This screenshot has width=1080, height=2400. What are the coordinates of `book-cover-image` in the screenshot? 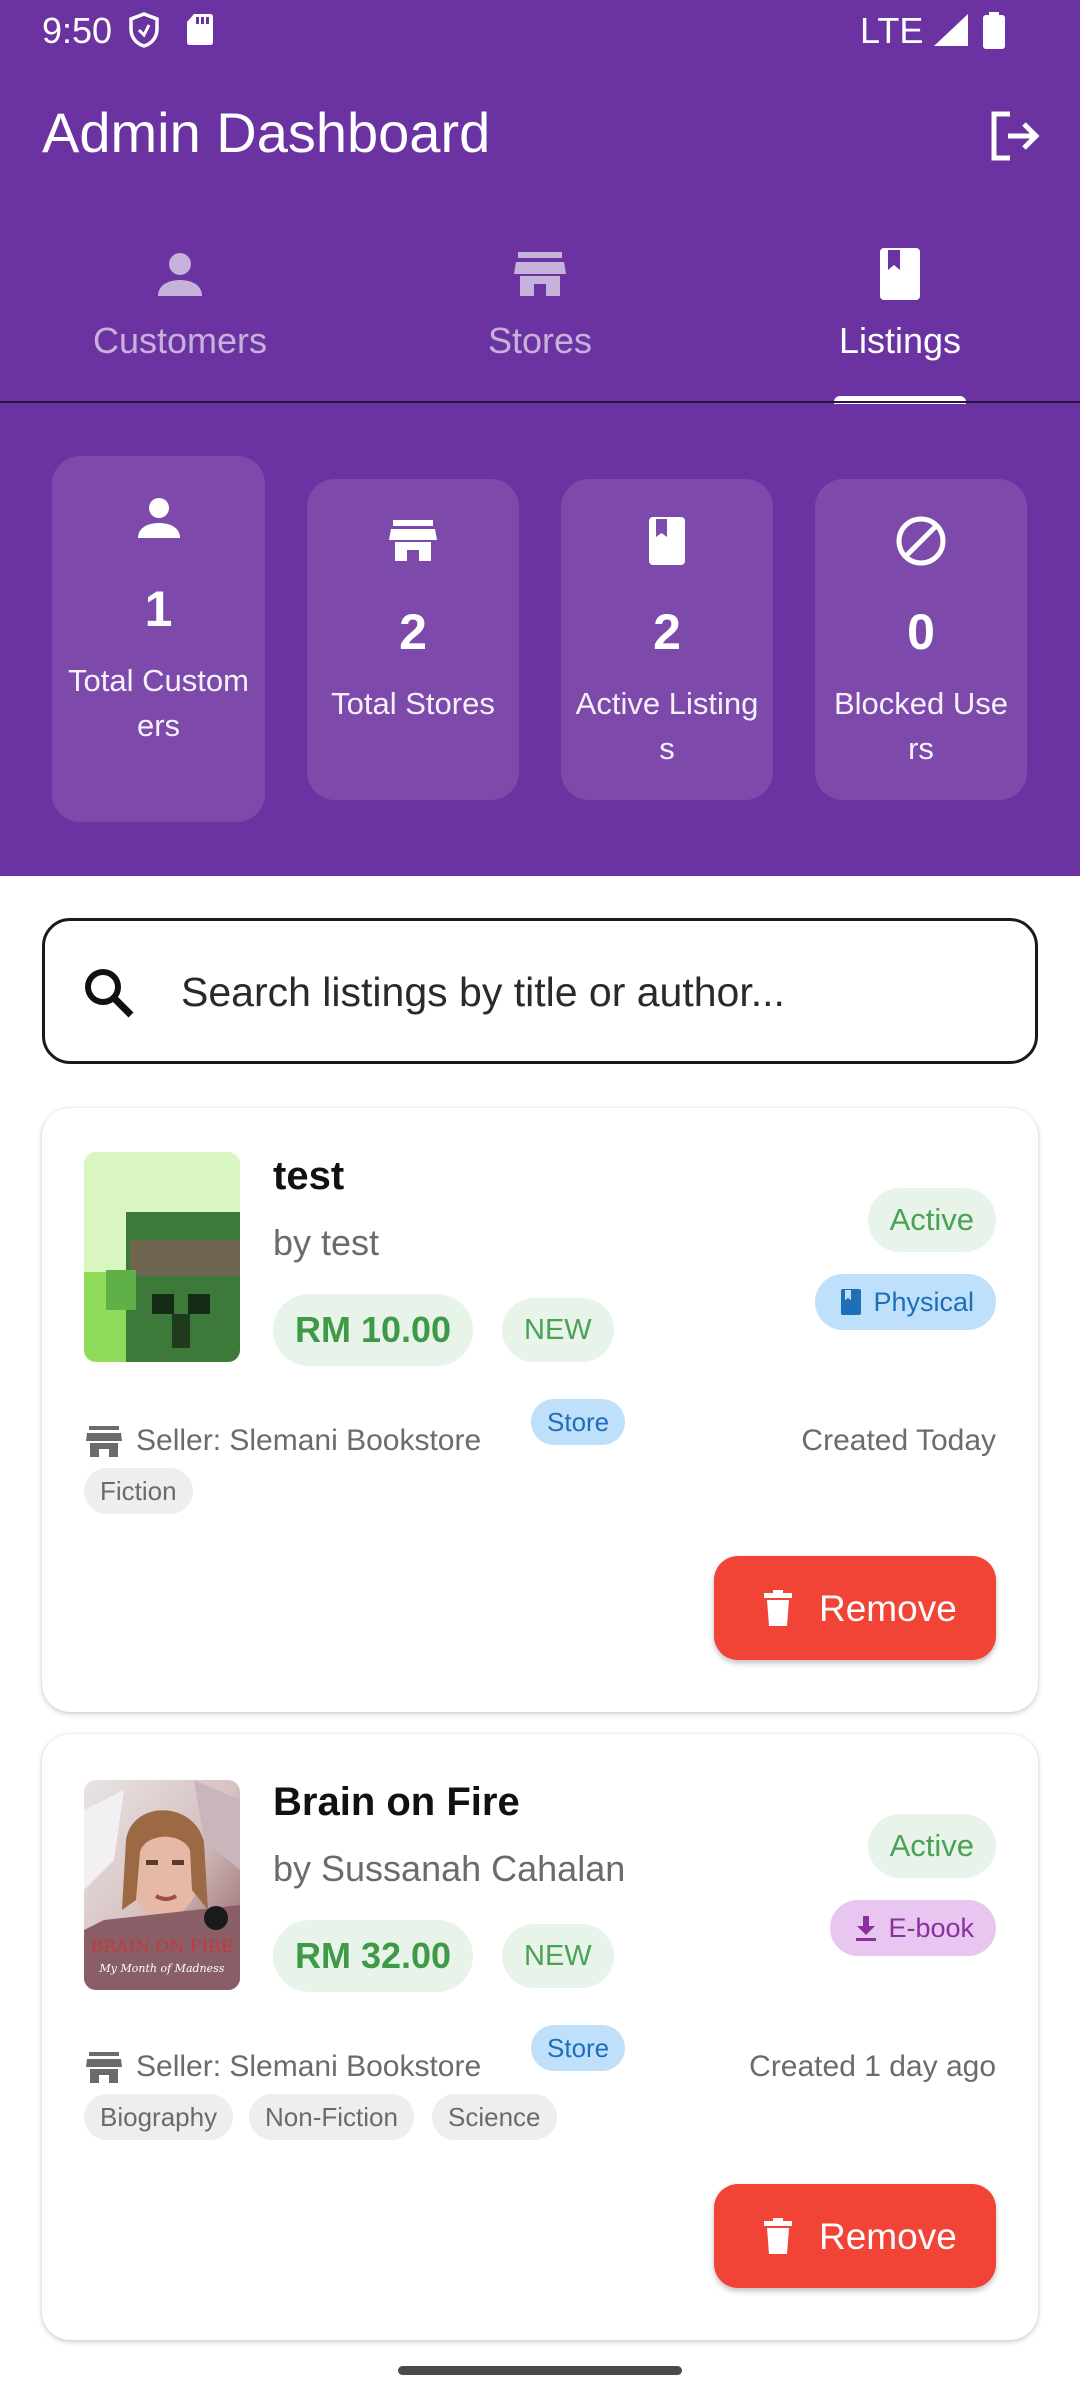 It's located at (162, 1257).